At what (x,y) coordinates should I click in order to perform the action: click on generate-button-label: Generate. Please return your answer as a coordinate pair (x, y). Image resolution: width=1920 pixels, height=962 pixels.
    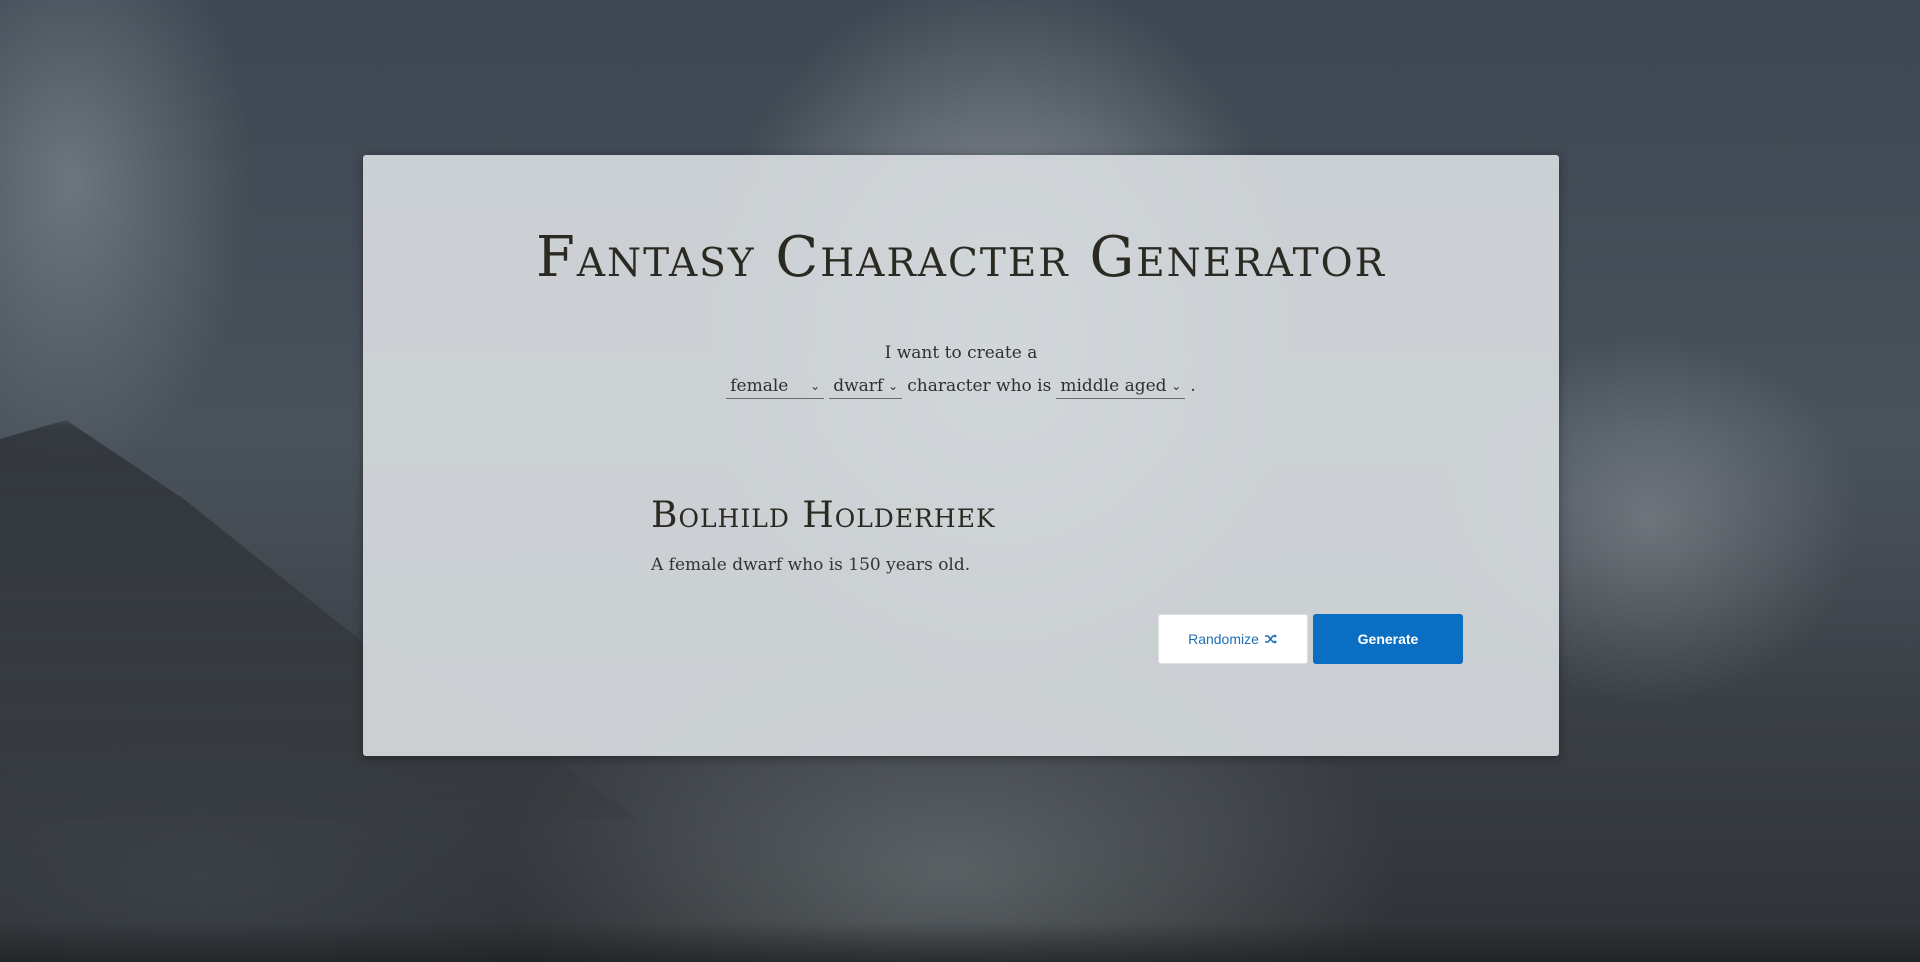
    Looking at the image, I should click on (1388, 639).